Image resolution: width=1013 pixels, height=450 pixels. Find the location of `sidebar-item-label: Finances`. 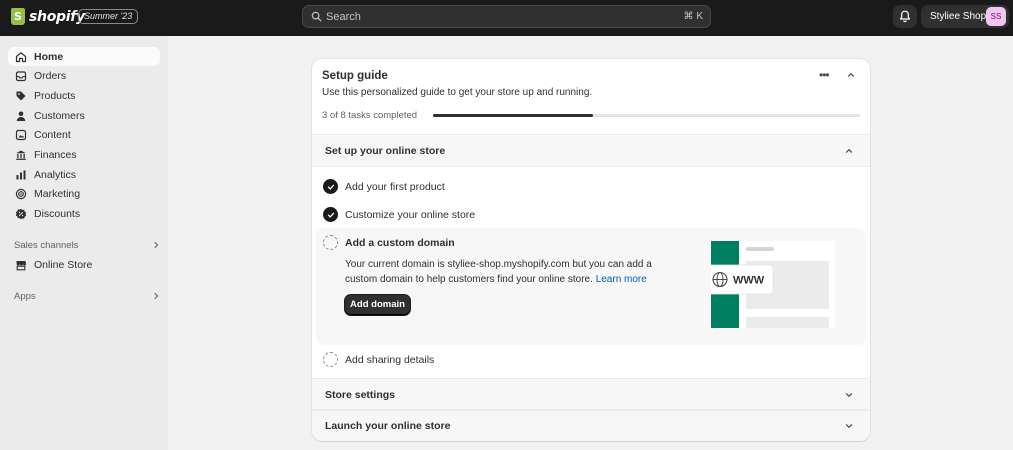

sidebar-item-label: Finances is located at coordinates (55, 154).